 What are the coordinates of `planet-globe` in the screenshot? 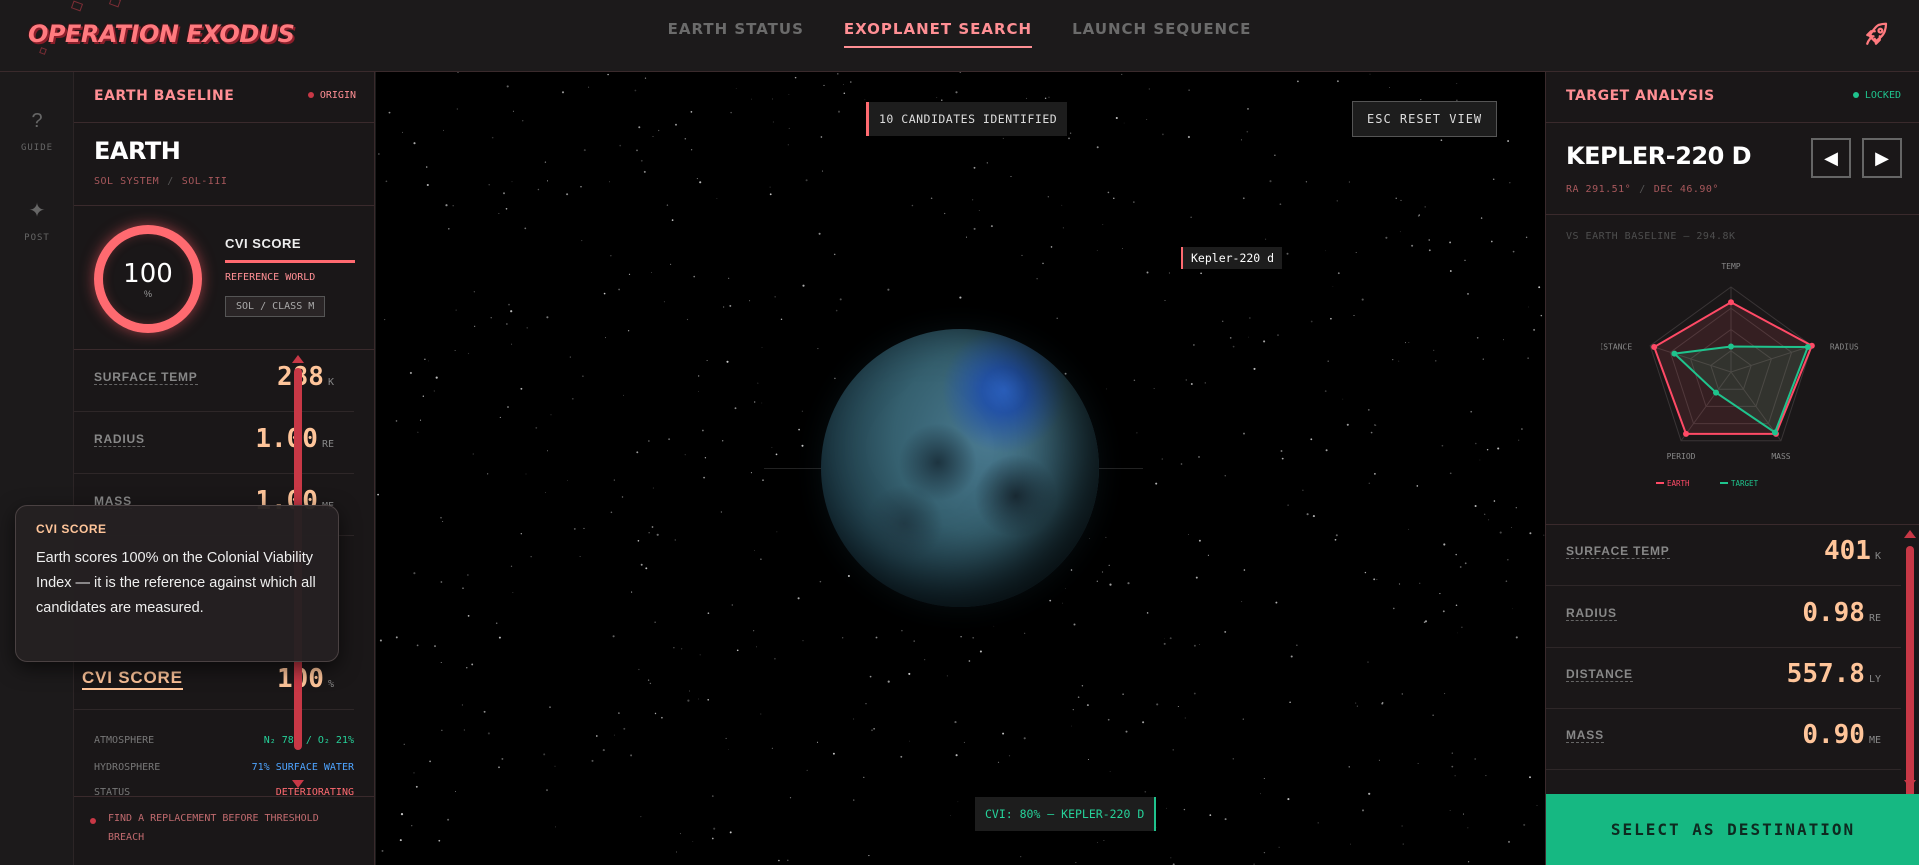 It's located at (960, 468).